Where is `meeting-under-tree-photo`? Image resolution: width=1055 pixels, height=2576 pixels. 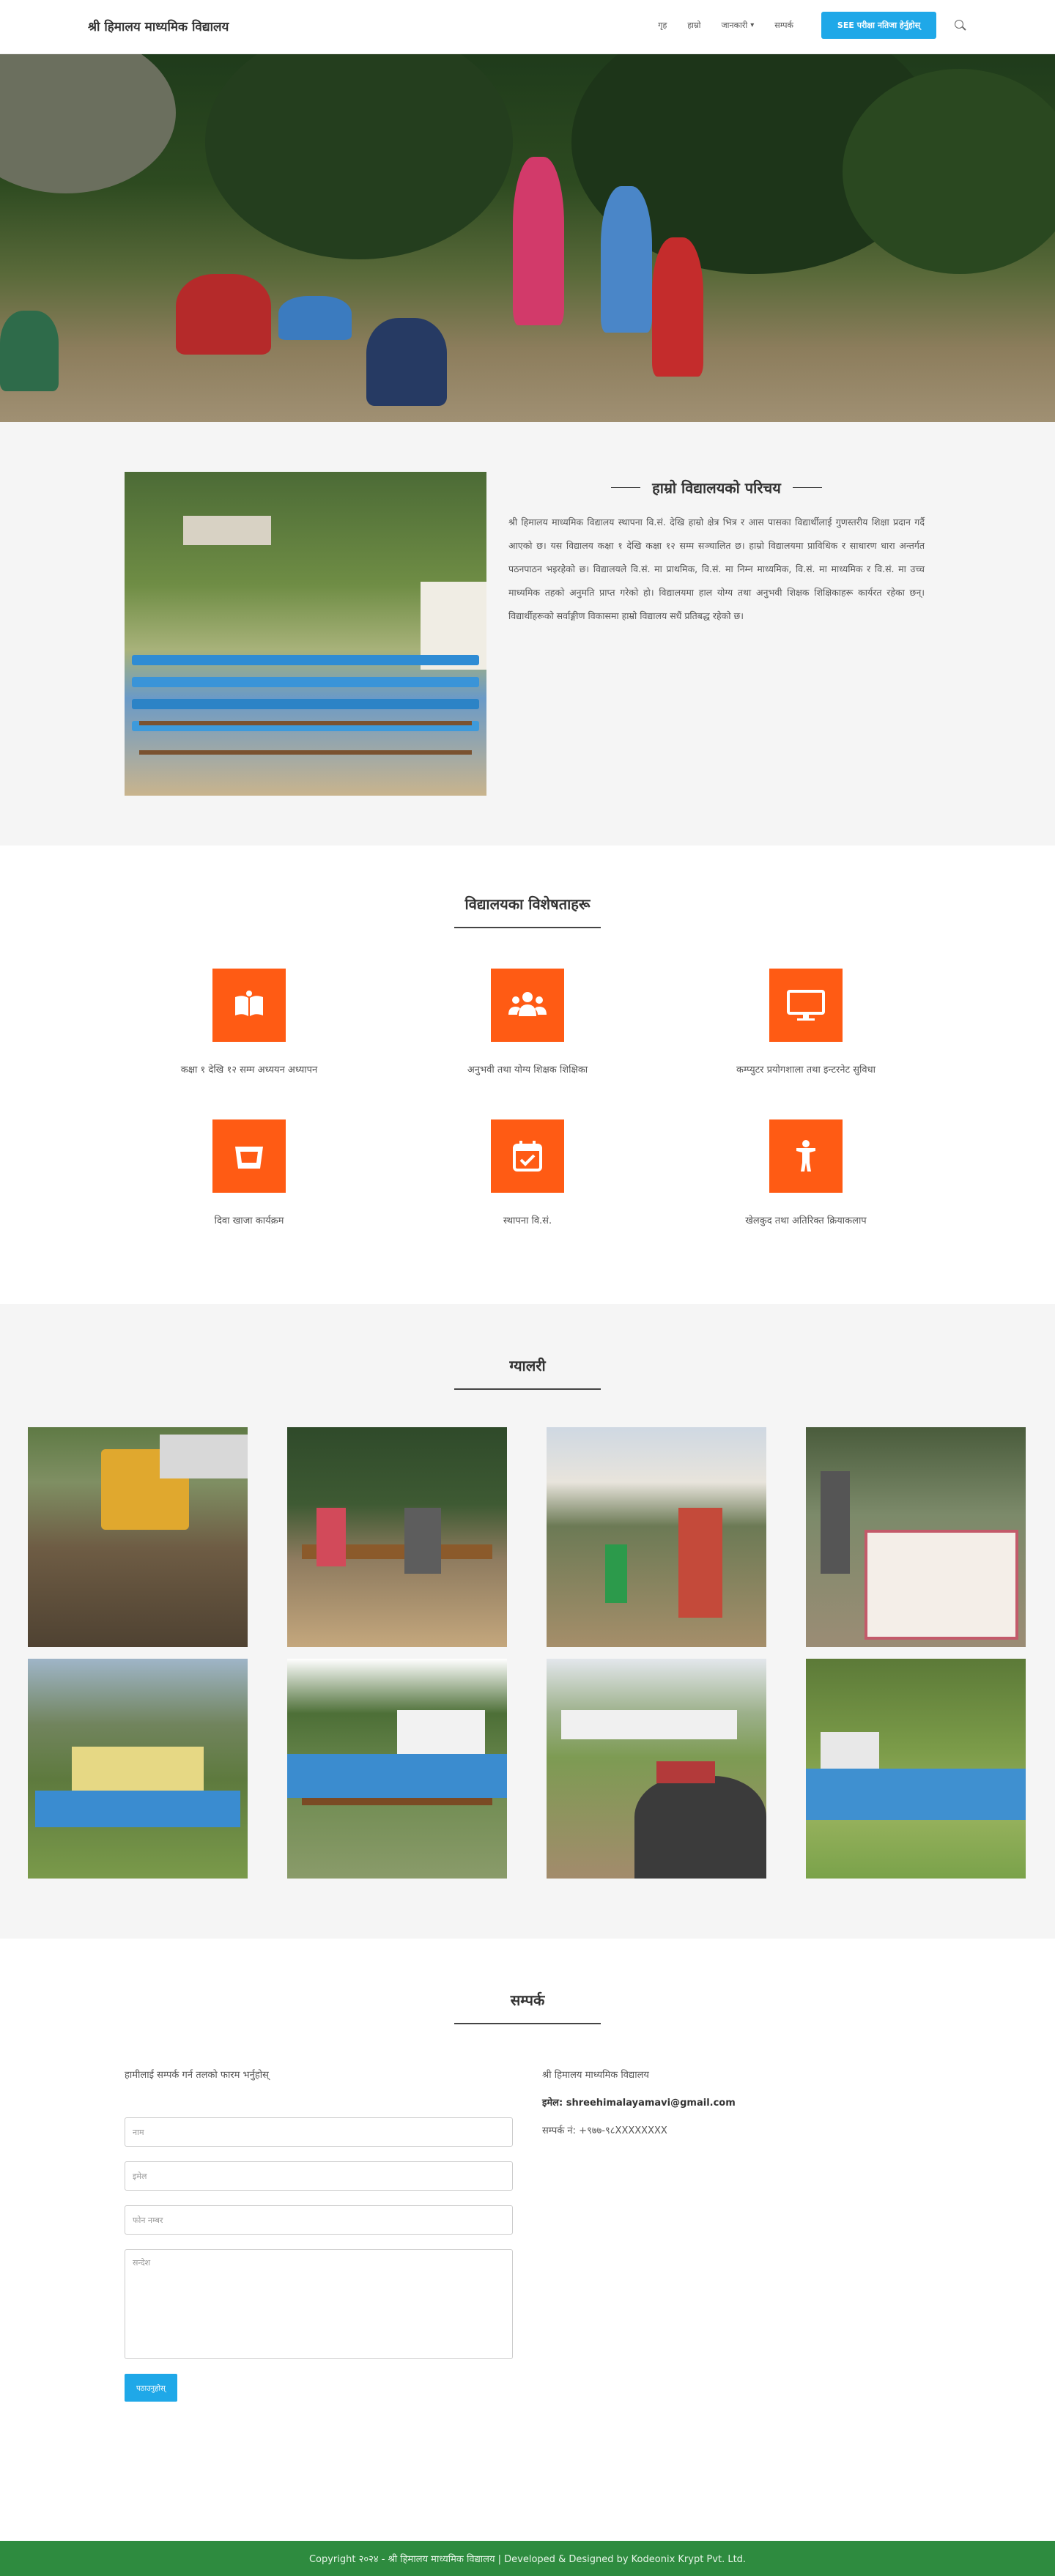 meeting-under-tree-photo is located at coordinates (397, 1537).